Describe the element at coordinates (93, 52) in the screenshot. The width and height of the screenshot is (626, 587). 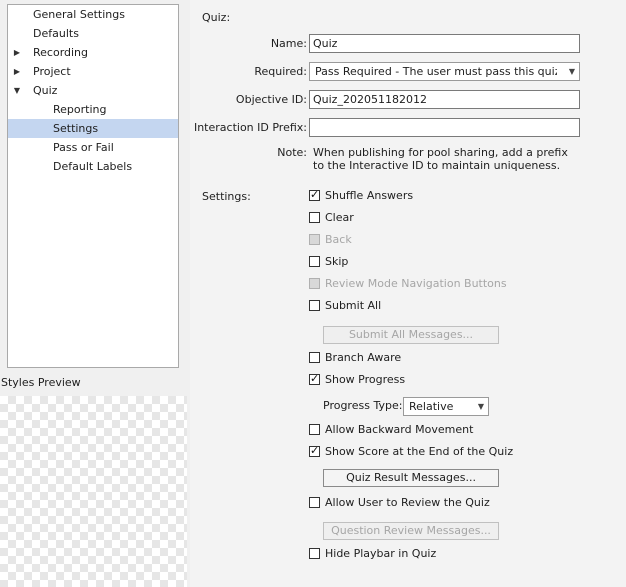
I see `tree-item-recording: ▶ Recording` at that location.